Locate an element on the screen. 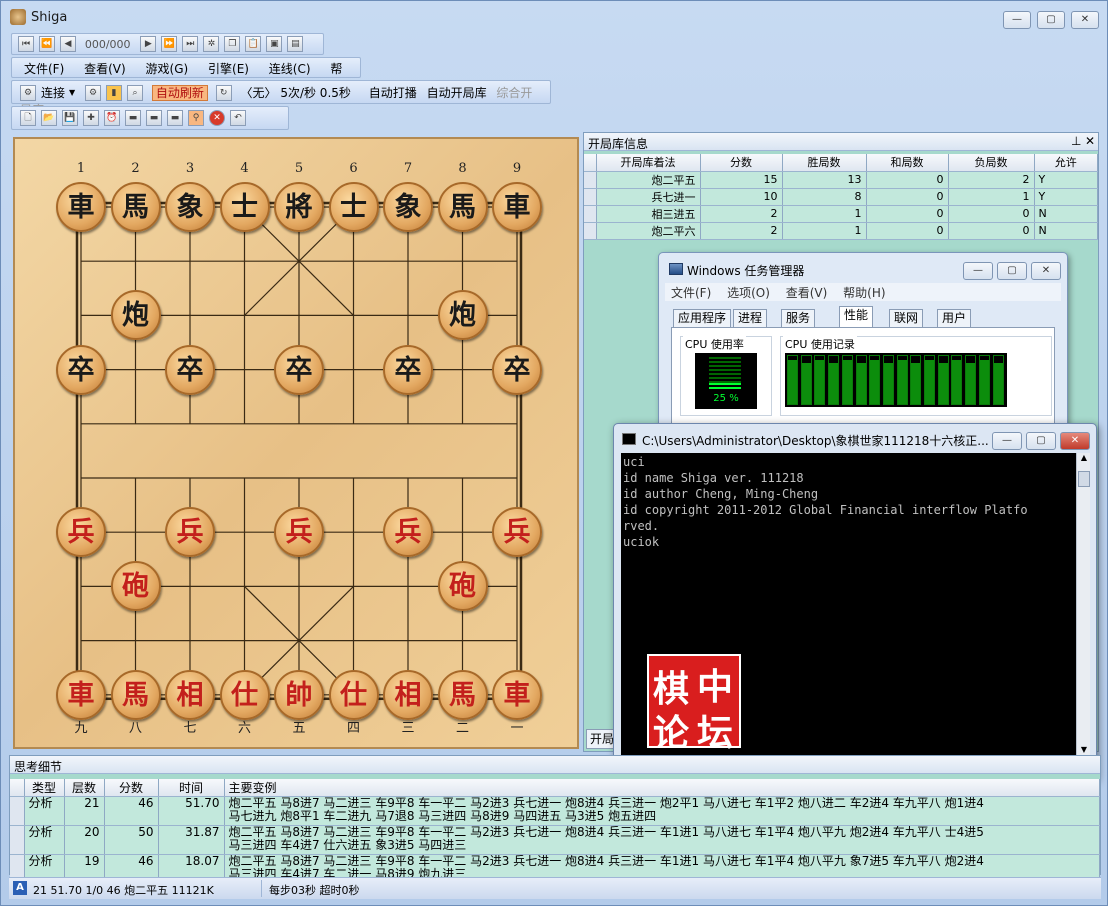 This screenshot has width=1108, height=906. console-close-button: ✕ is located at coordinates (1075, 441).